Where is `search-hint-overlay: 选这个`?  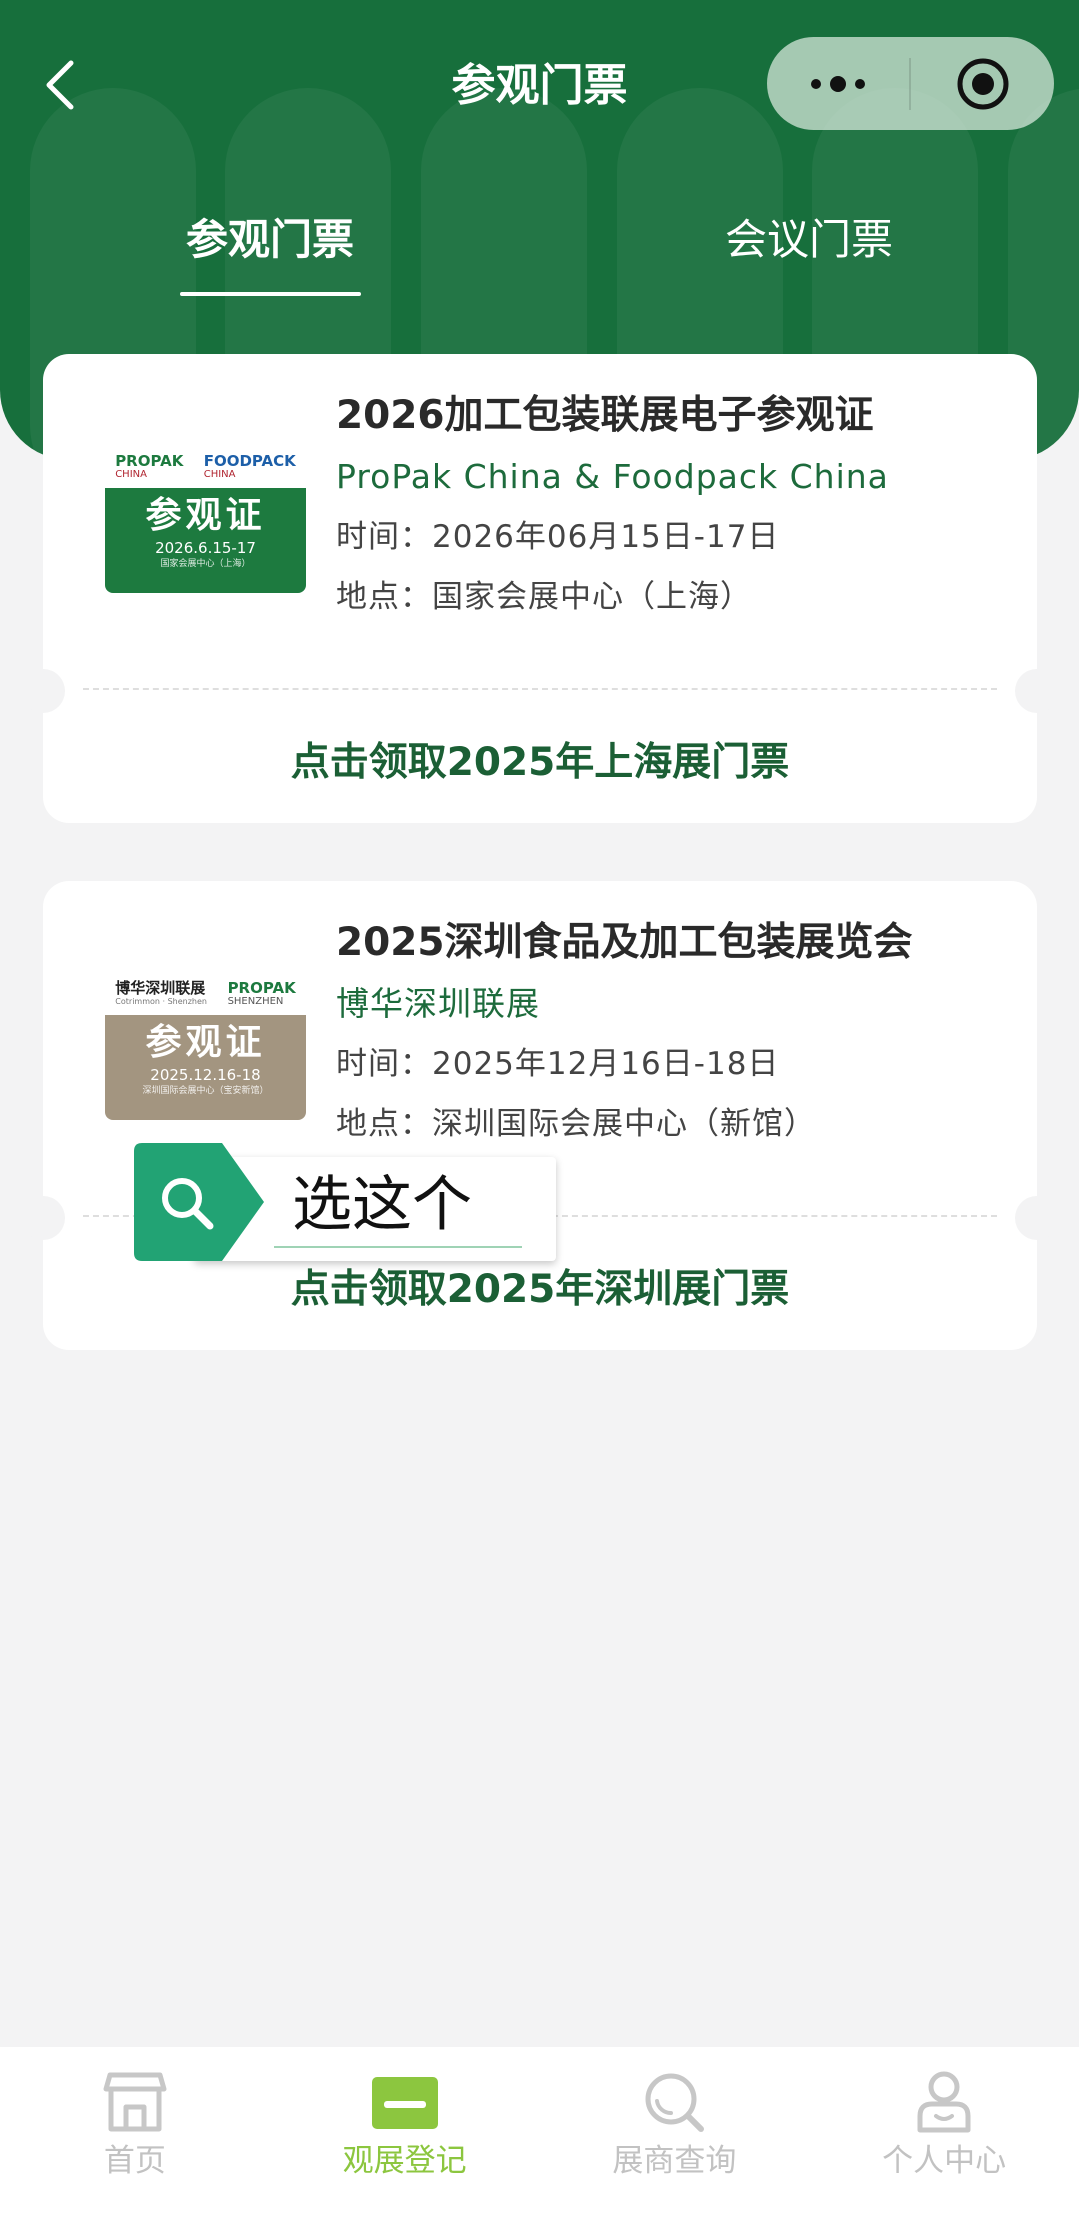
search-hint-overlay: 选这个 is located at coordinates (345, 1202).